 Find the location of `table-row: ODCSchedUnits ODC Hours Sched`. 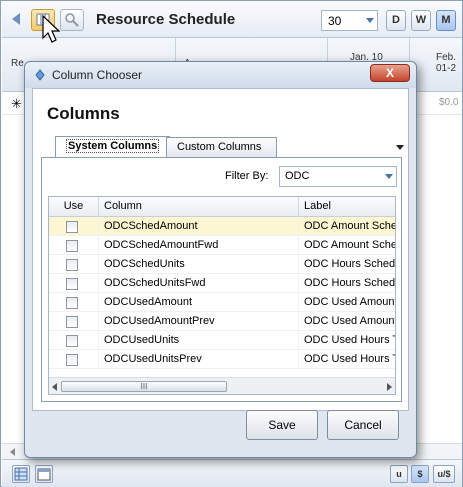

table-row: ODCSchedUnits ODC Hours Sched is located at coordinates (222, 264).